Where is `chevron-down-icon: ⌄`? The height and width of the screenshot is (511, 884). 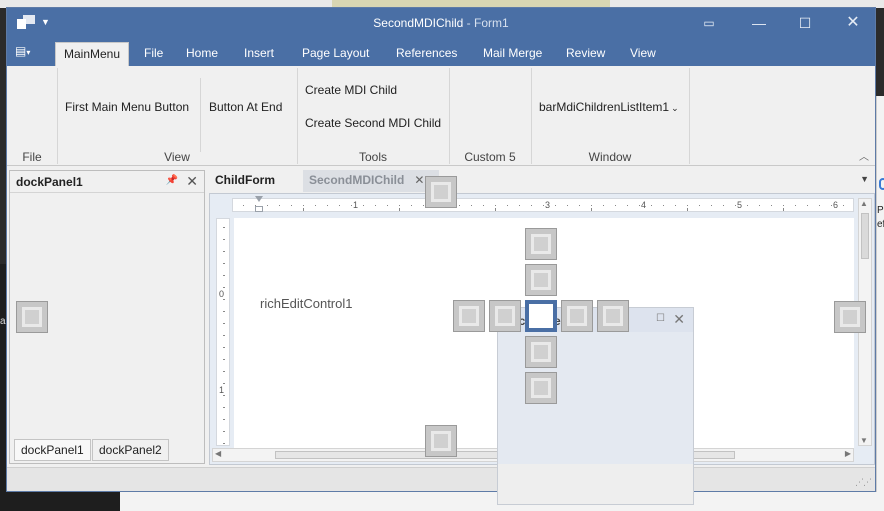
chevron-down-icon: ⌄ is located at coordinates (675, 108).